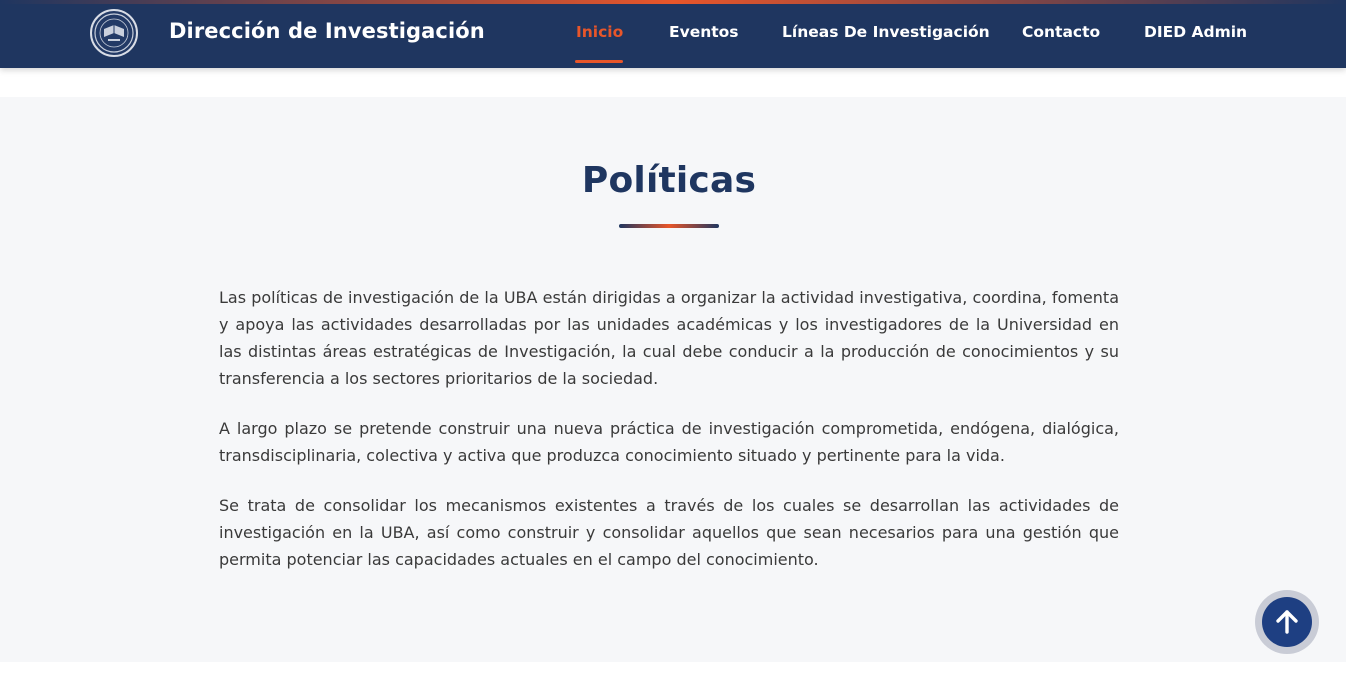  I want to click on back-to-top-circle, so click(1287, 622).